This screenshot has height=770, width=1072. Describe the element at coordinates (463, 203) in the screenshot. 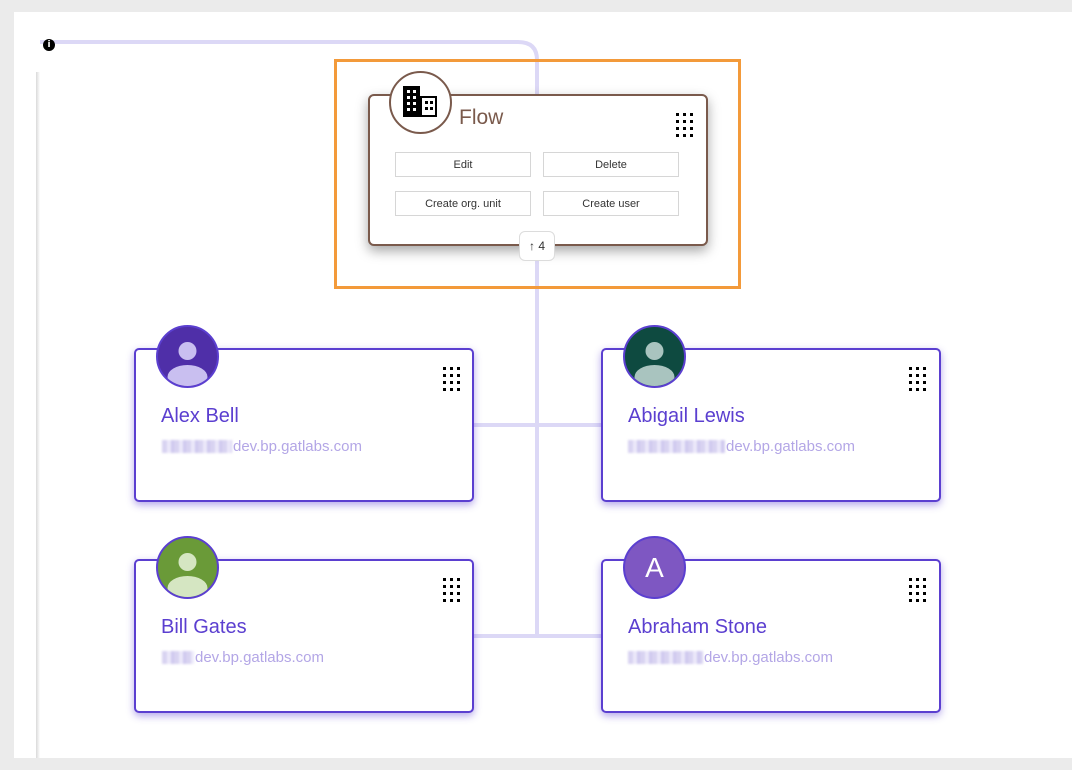

I see `create-org-unit-button: Create org. unit` at that location.